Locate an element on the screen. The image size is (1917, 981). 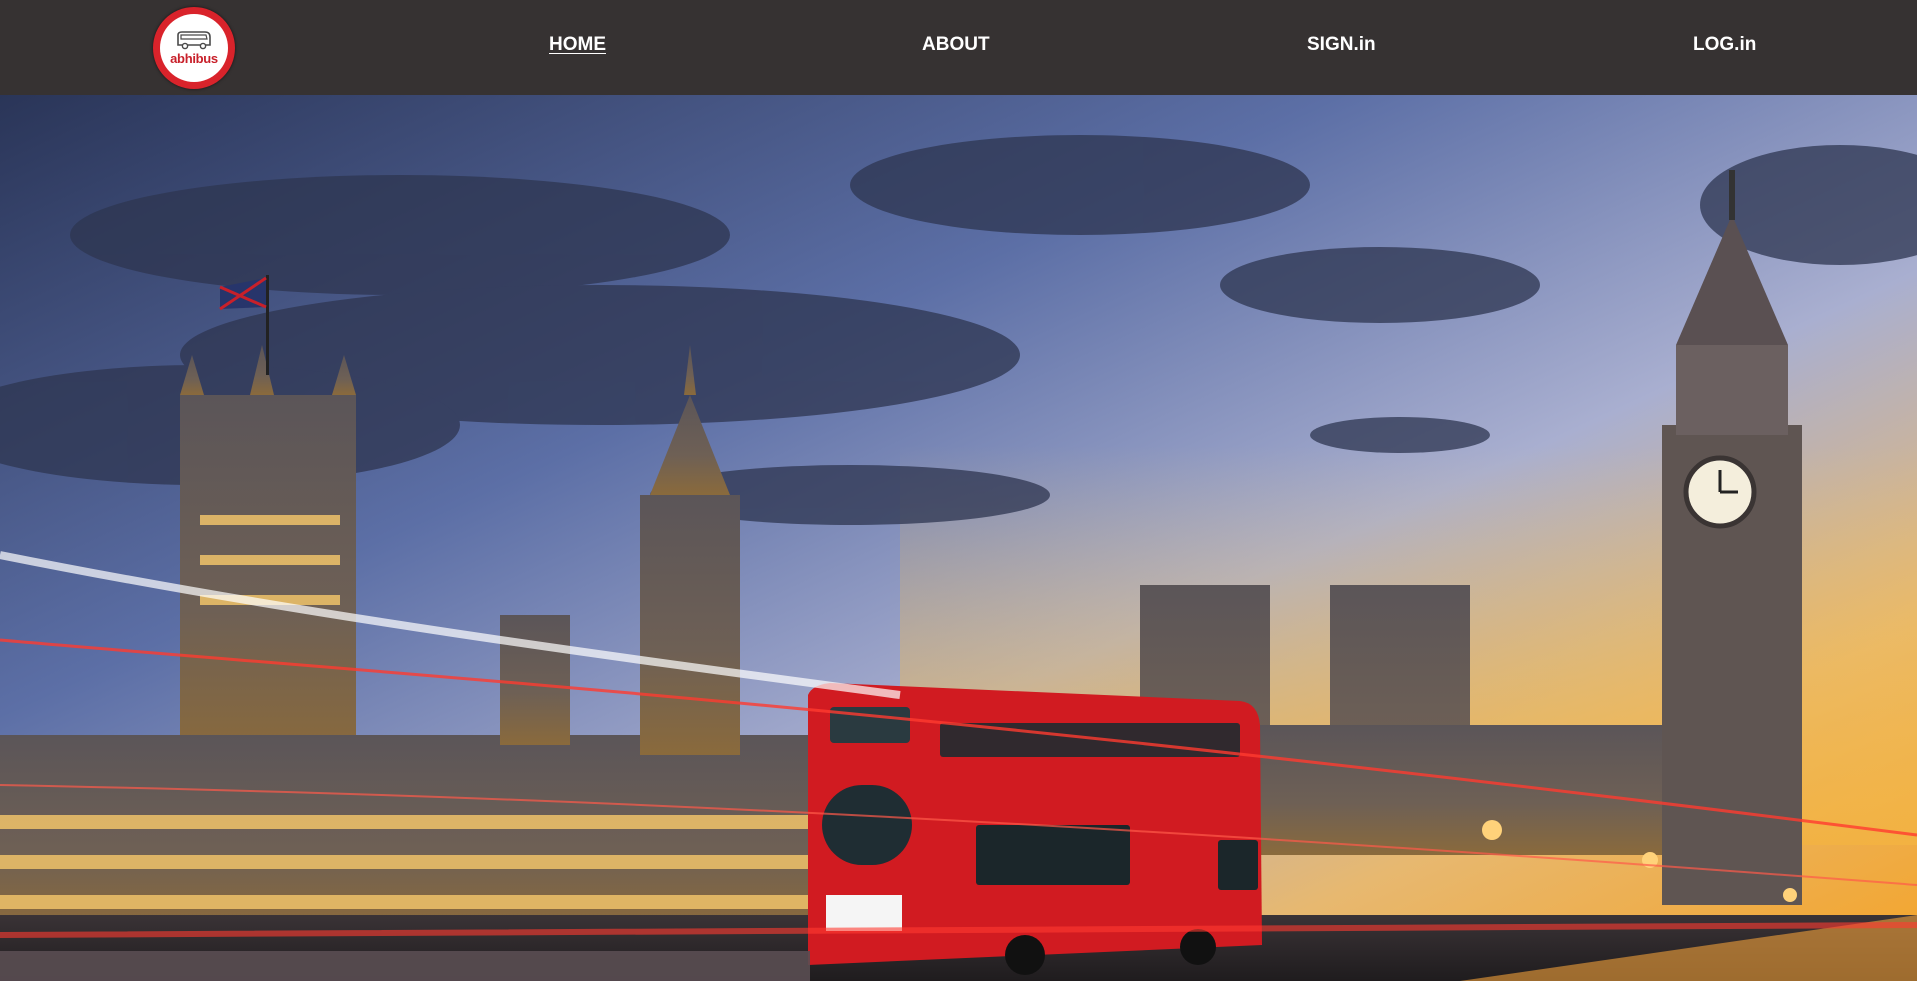
top-navbar: abhibus HOME ABOUT SIGN.in LOG.in is located at coordinates (958, 47).